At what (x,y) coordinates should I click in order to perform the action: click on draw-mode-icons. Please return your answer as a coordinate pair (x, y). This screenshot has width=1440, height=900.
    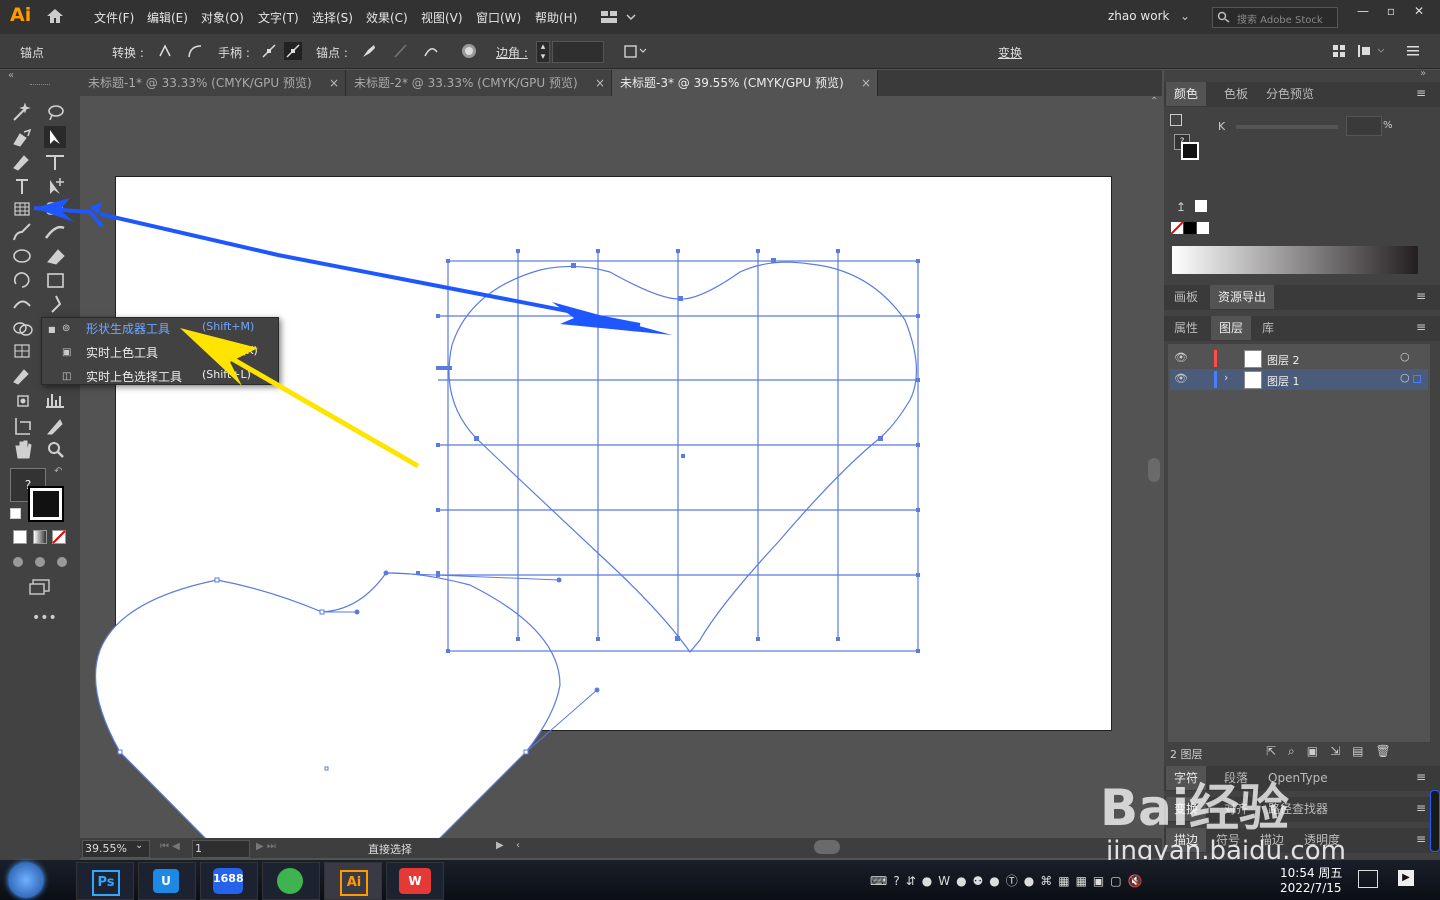
    Looking at the image, I should click on (40, 562).